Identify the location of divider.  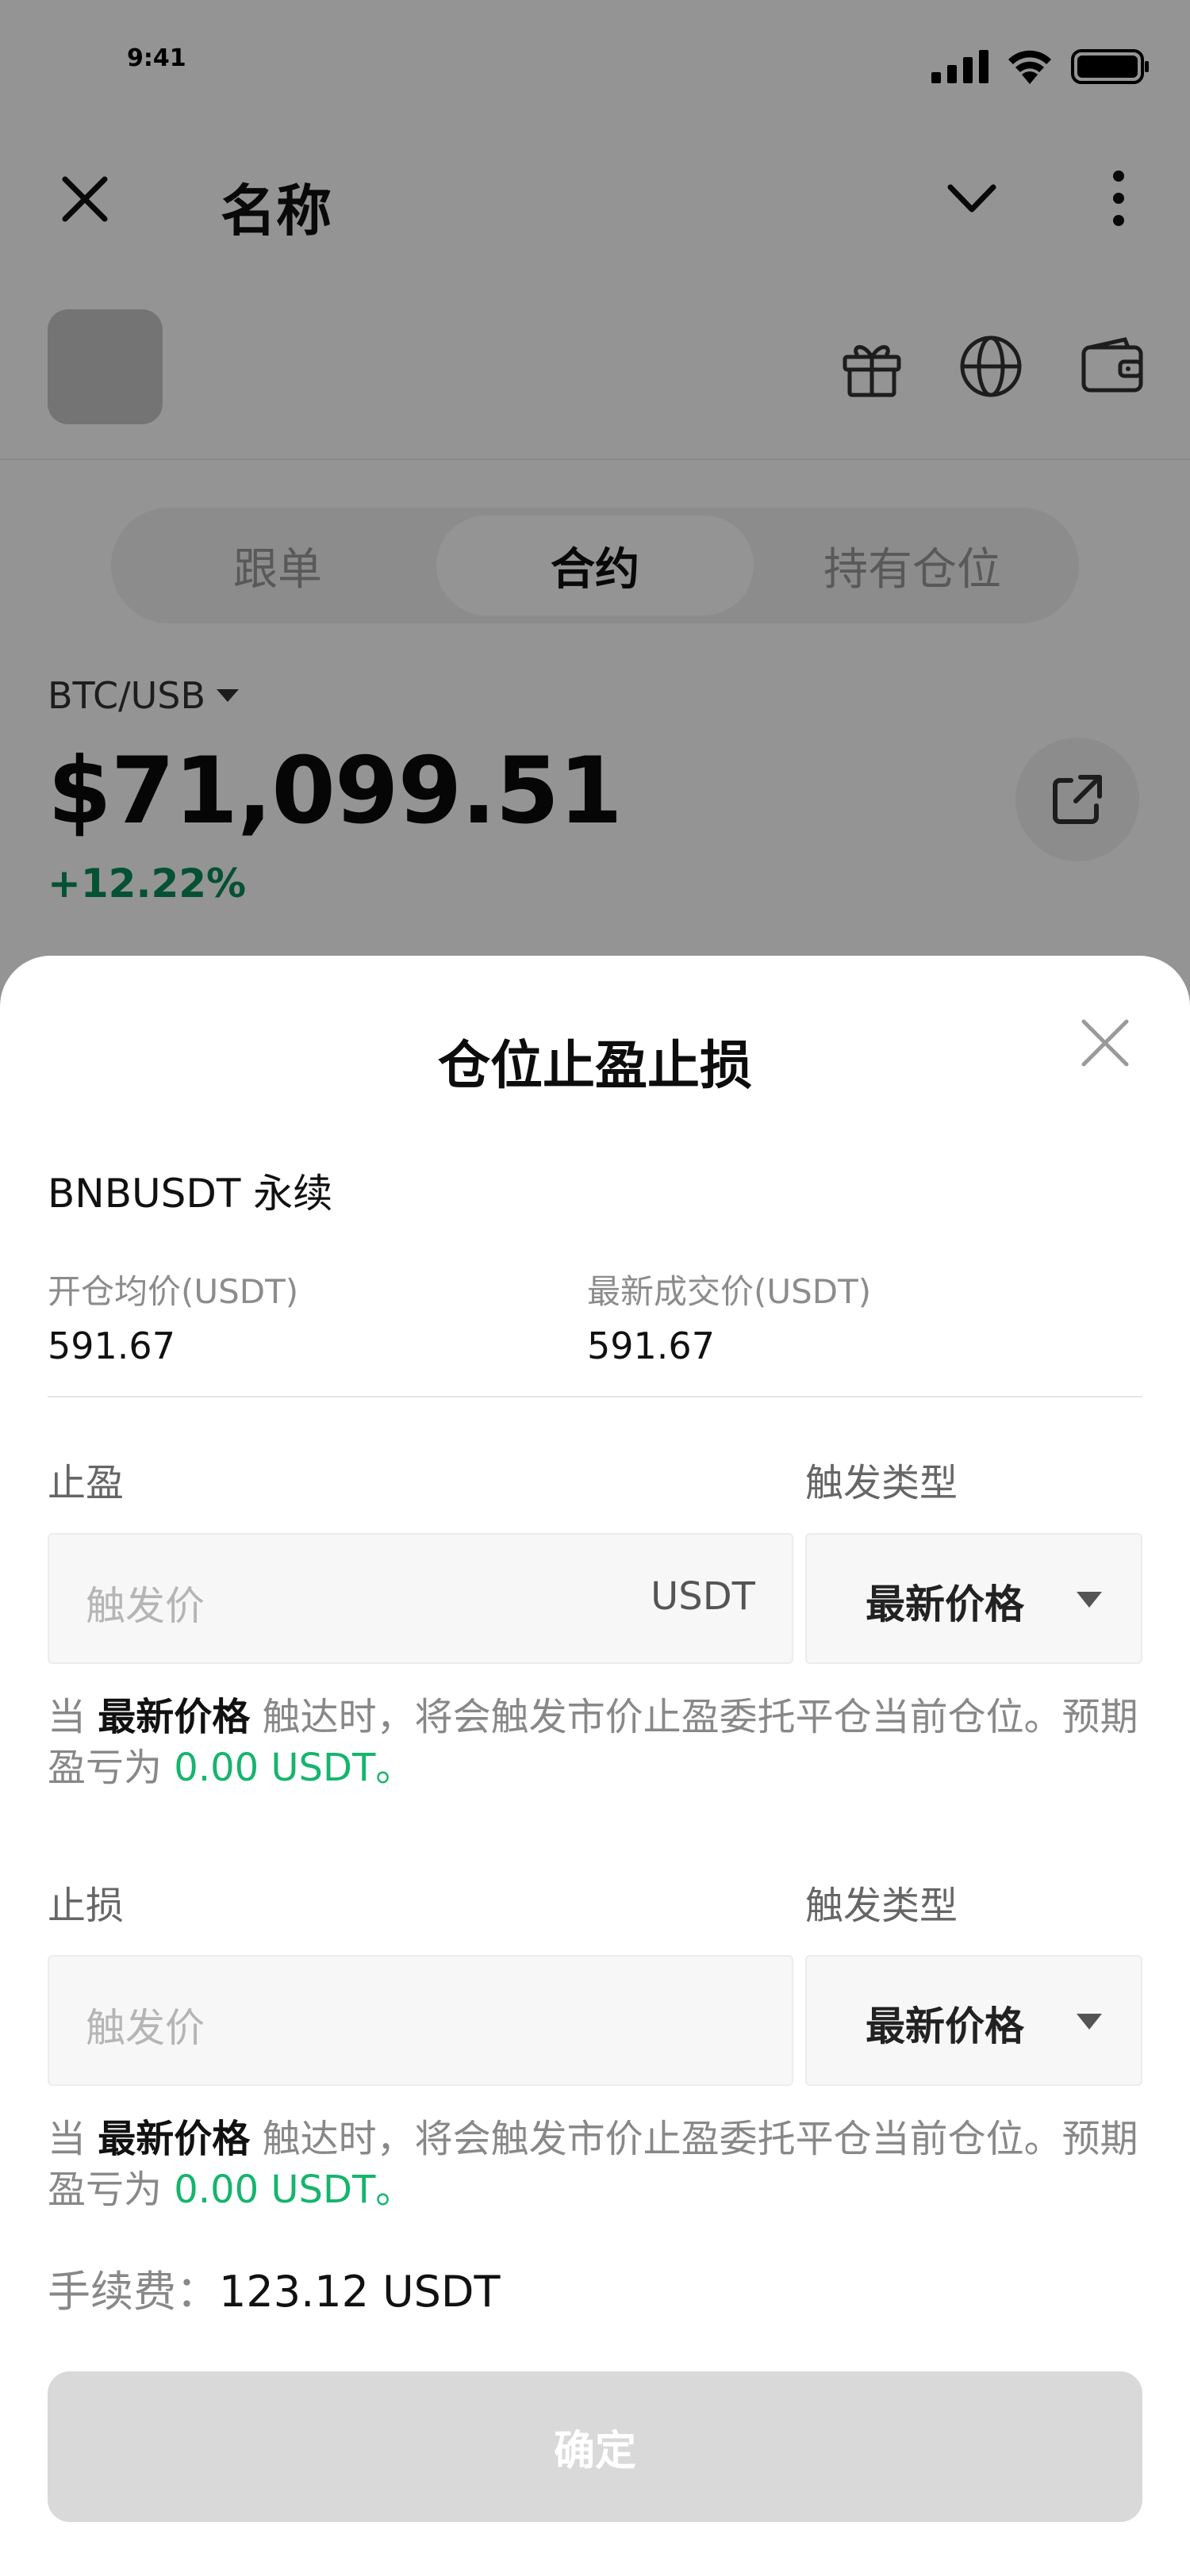
(595, 1396).